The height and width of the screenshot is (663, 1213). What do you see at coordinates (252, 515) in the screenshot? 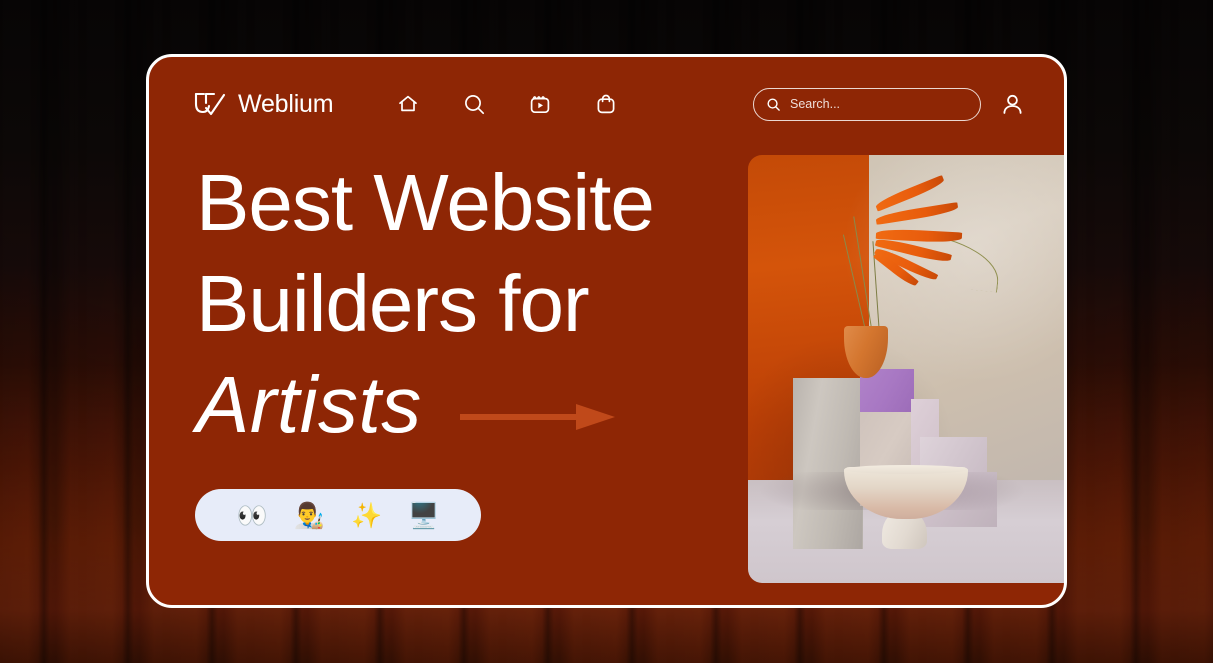
I see `eyes-emoji: 👀` at bounding box center [252, 515].